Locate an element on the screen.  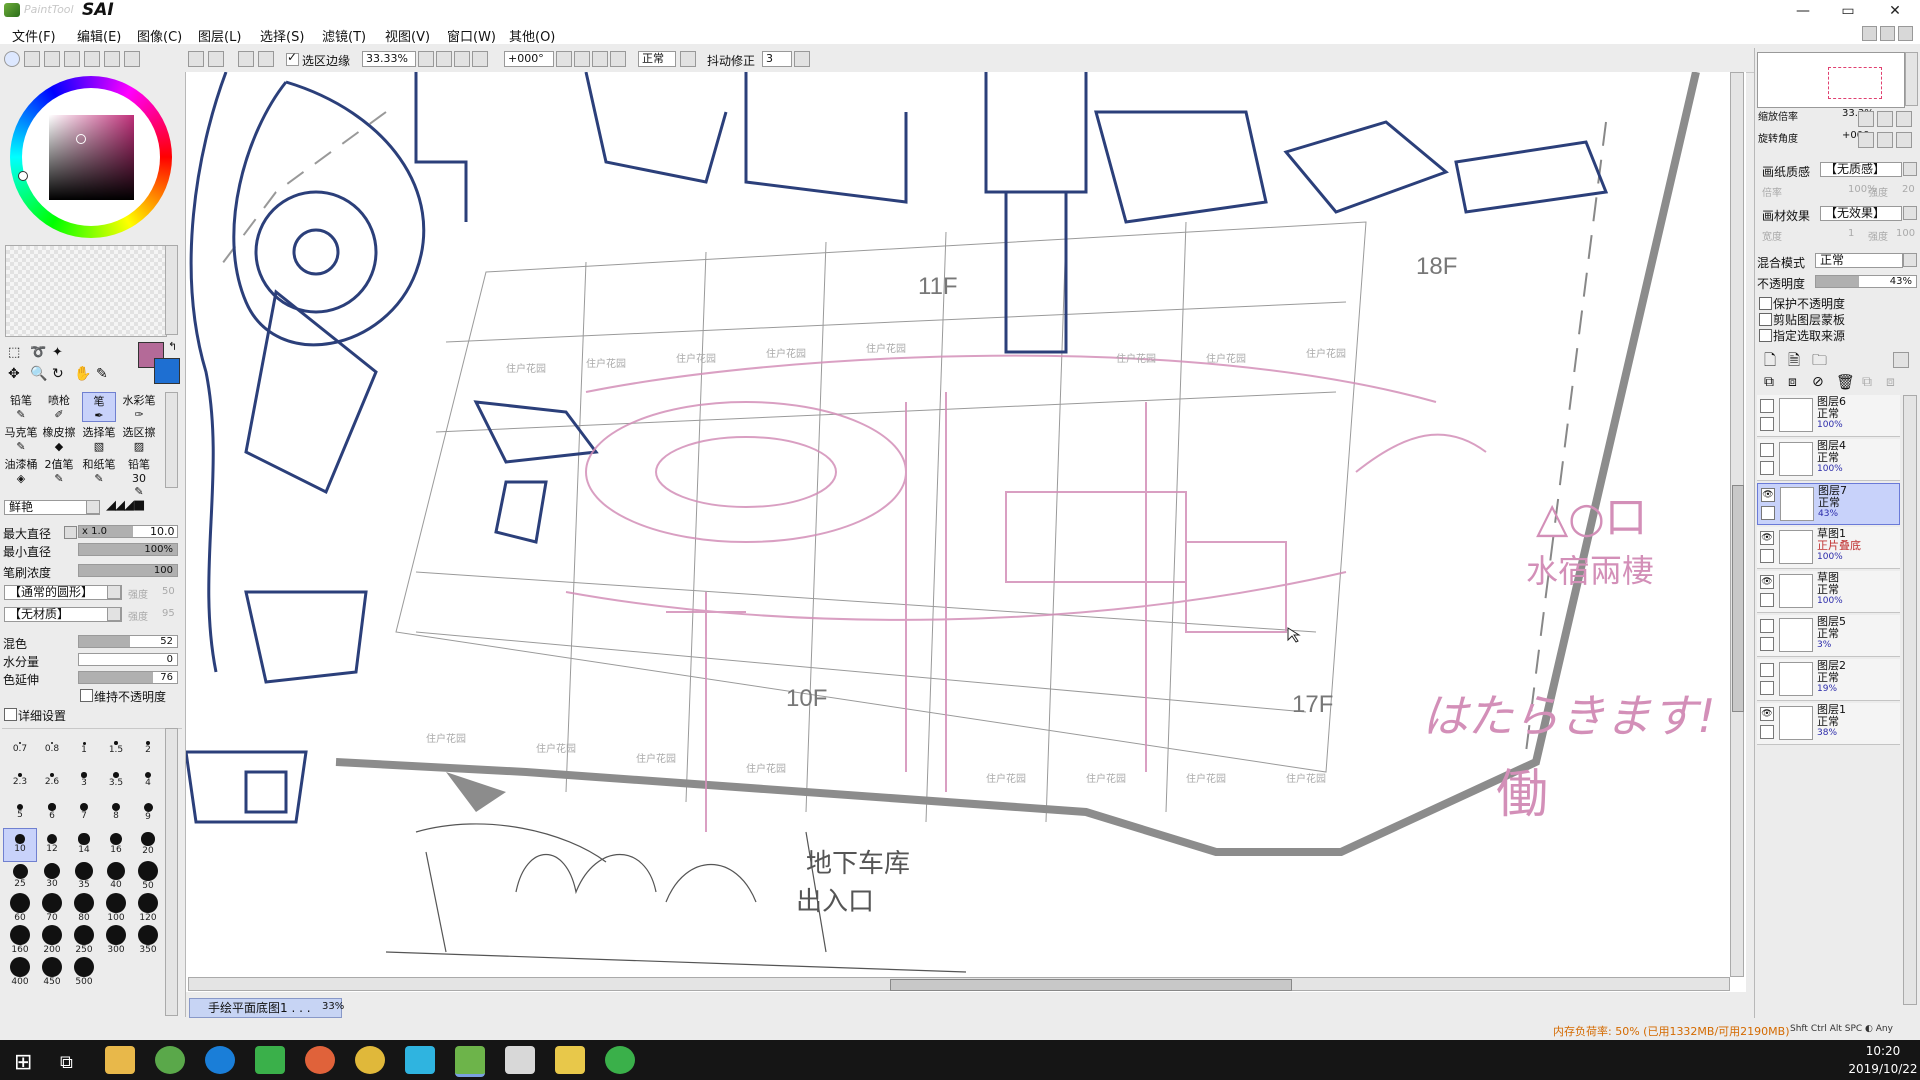
navigator-viewport is located at coordinates (1855, 83).